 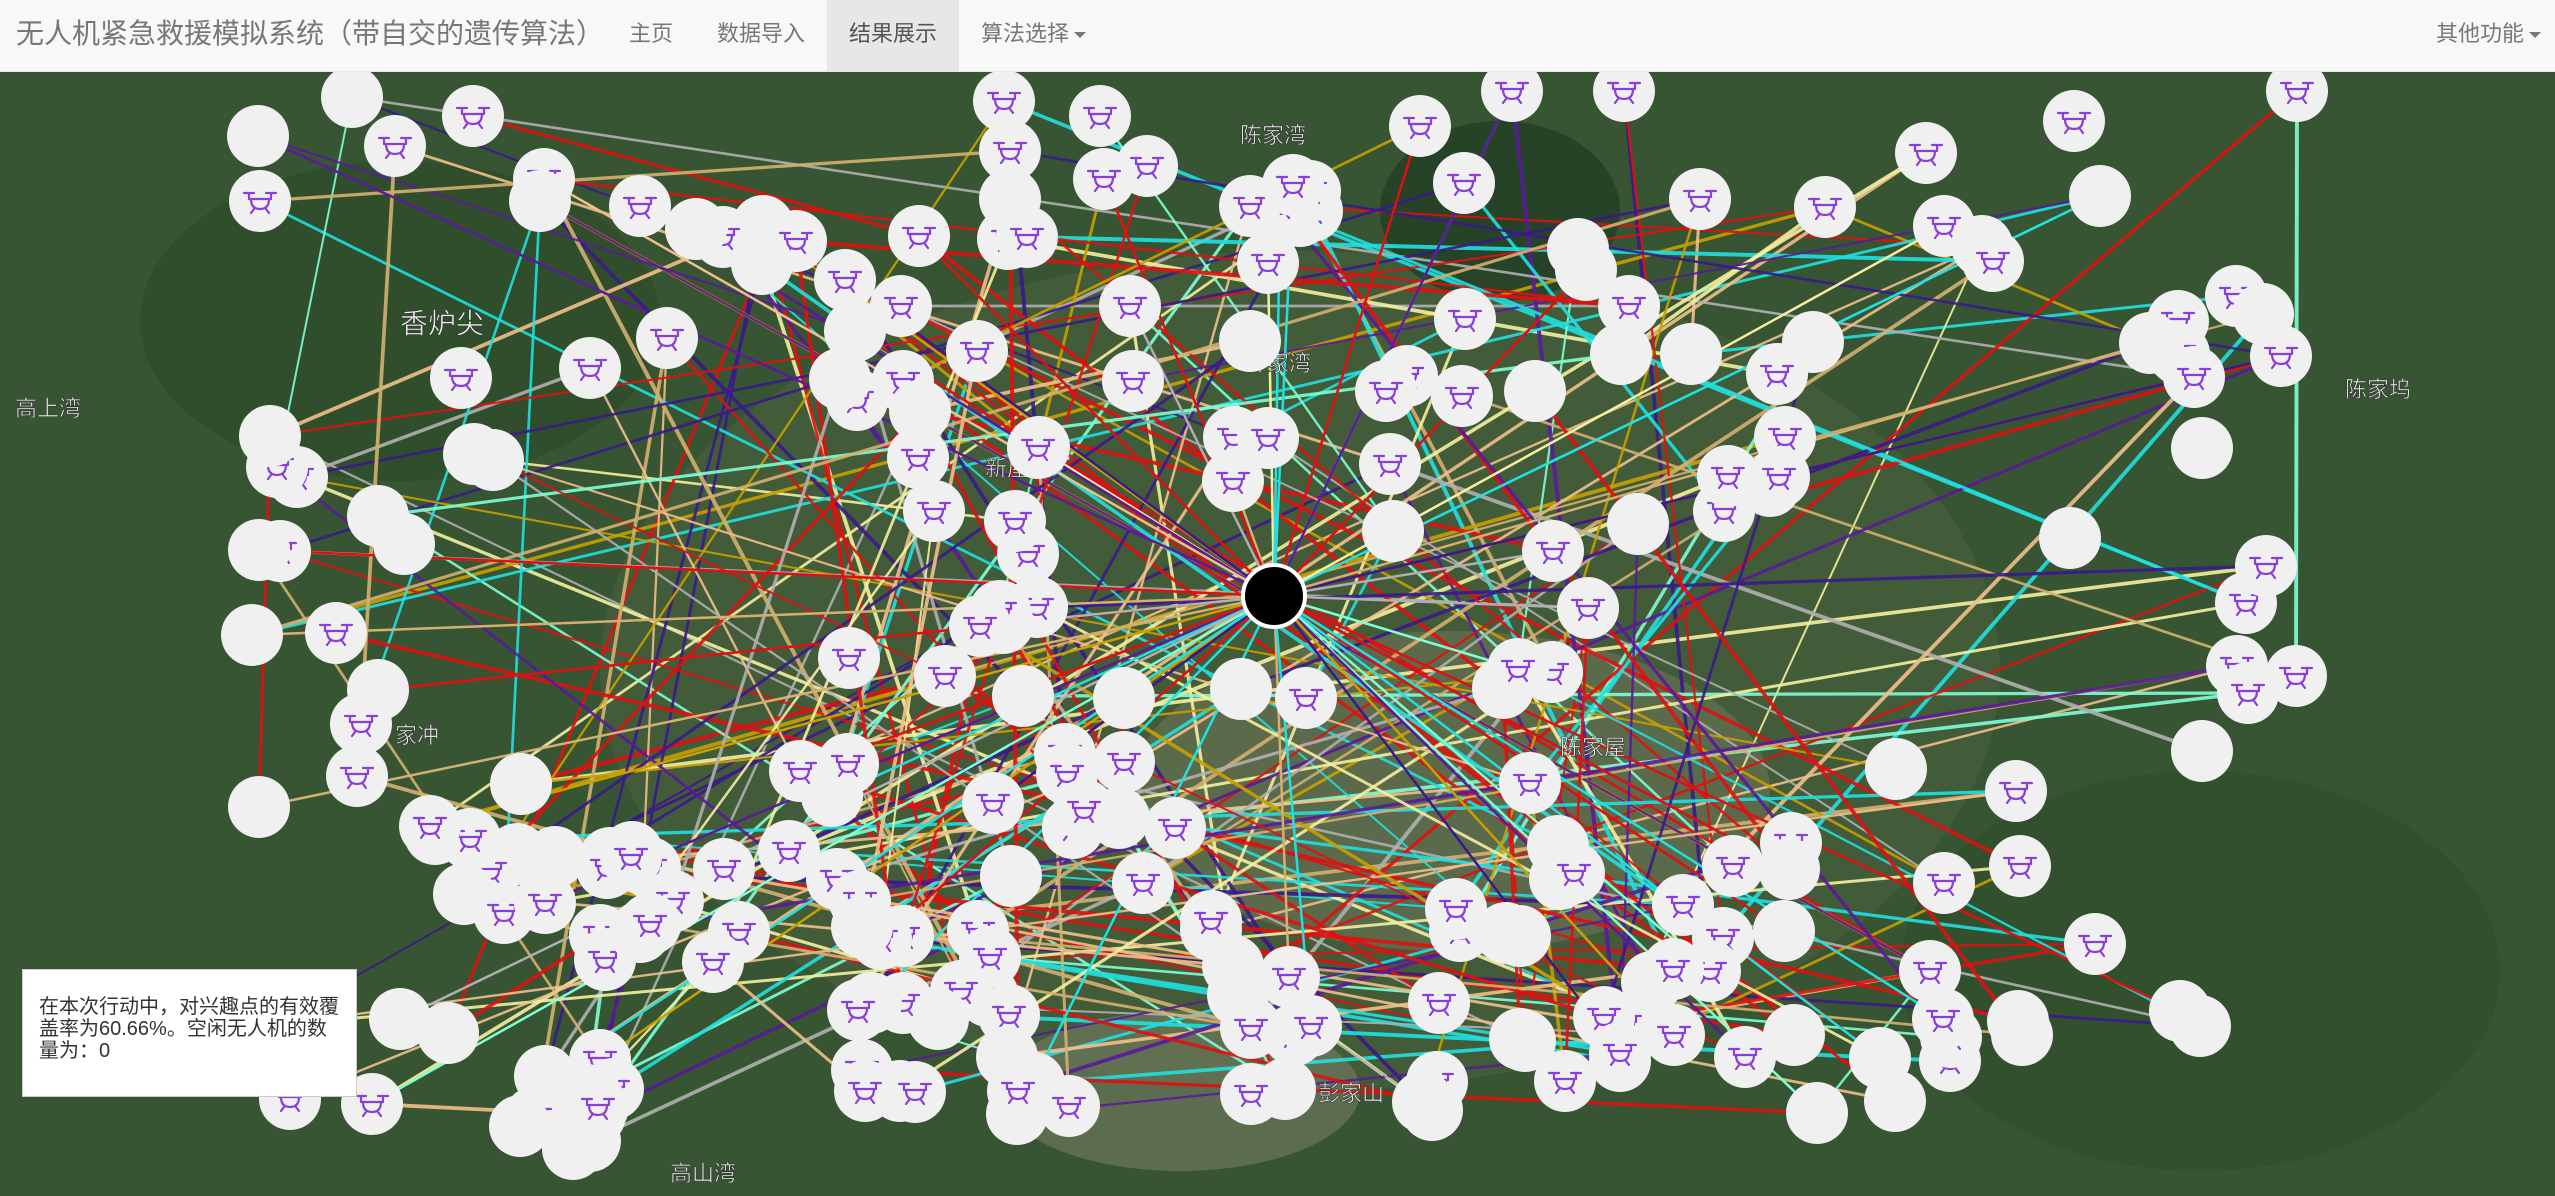 What do you see at coordinates (761, 35) in the screenshot?
I see `nav-data-import: 数据导入` at bounding box center [761, 35].